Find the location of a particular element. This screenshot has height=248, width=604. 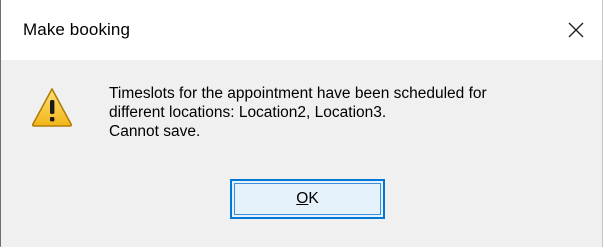

dialog-title: Make booking is located at coordinates (77, 29).